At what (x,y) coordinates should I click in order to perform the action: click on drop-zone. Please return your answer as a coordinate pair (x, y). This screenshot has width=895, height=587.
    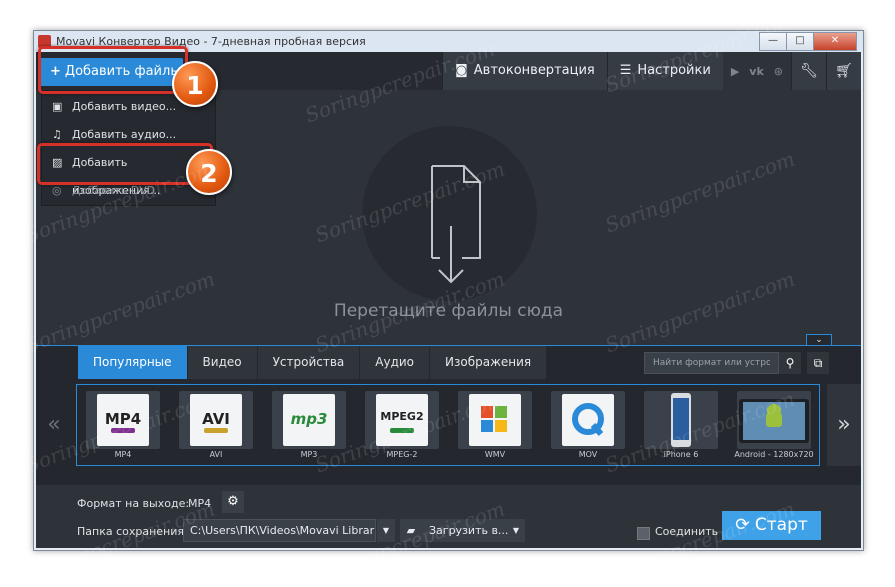
    Looking at the image, I should click on (449, 213).